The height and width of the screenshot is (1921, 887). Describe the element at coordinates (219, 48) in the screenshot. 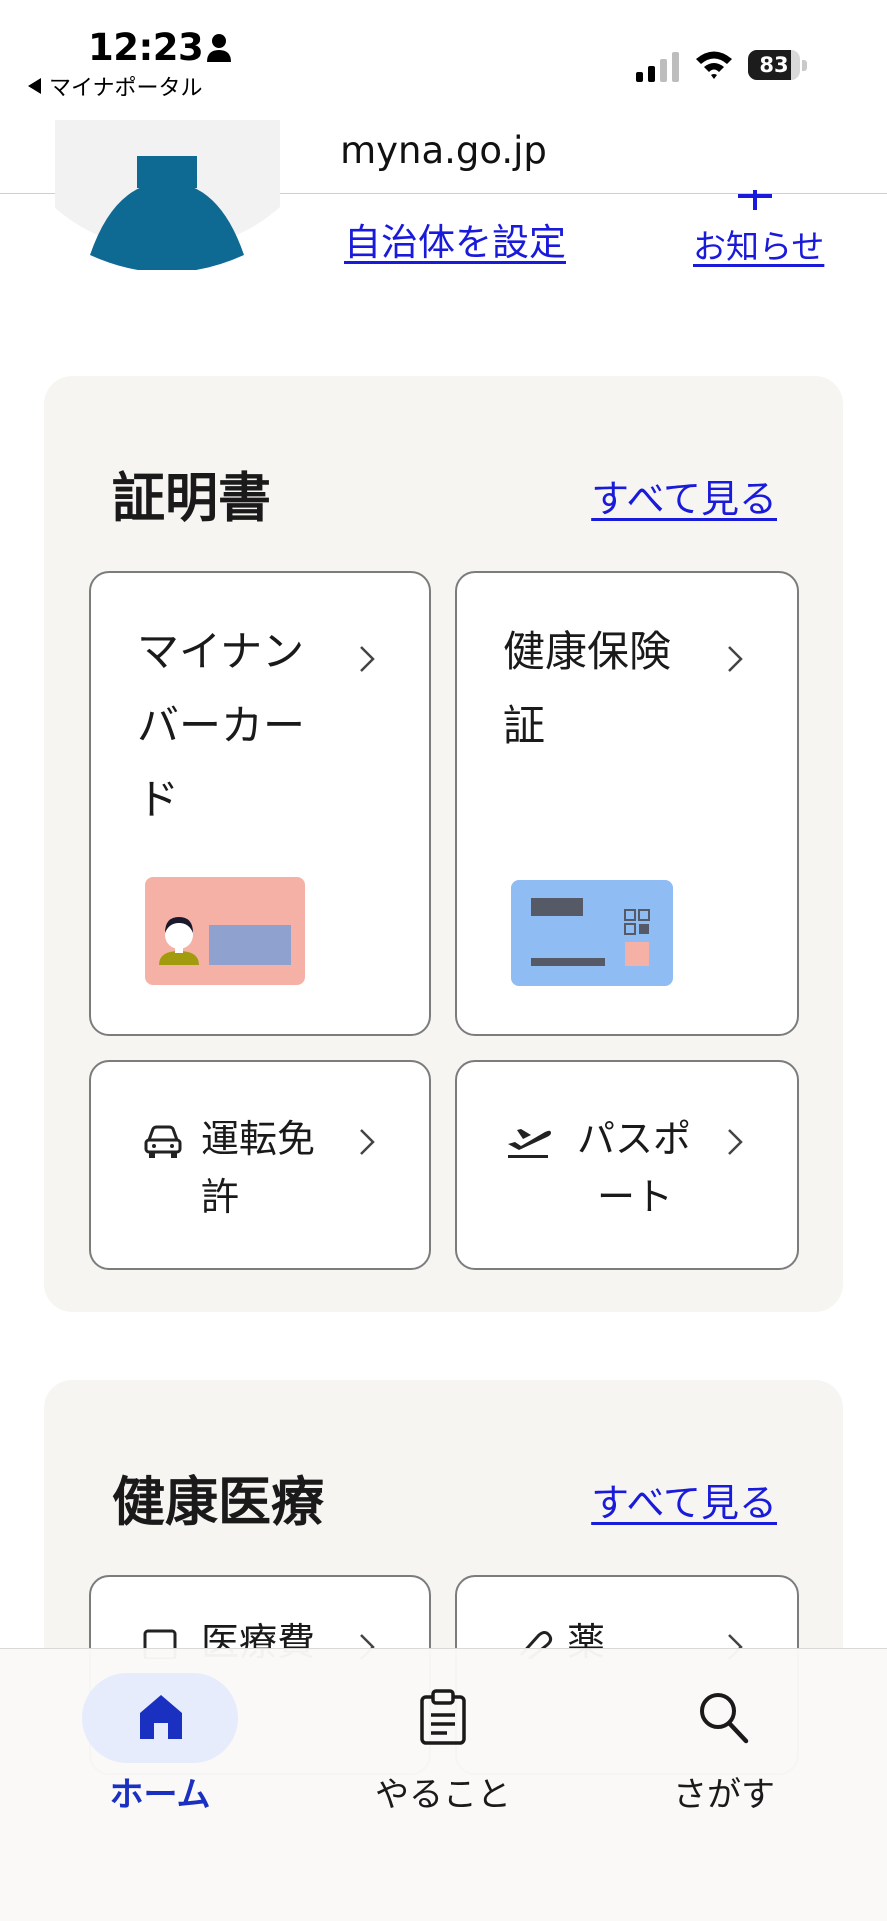

I see `person-icon` at that location.